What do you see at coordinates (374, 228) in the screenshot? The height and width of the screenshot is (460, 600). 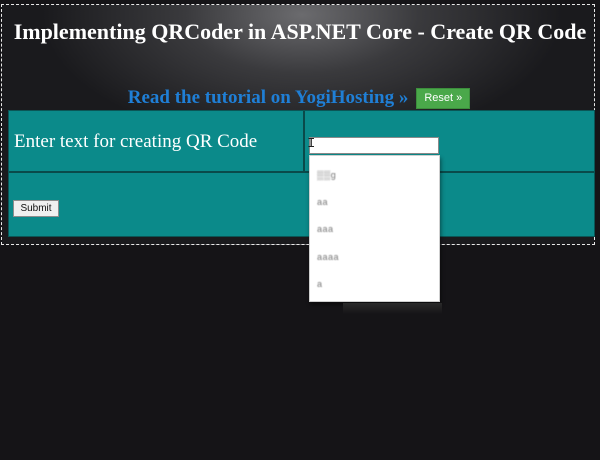 I see `autocomplete-dropdown: ▒▒g aa aaa aaaa a` at bounding box center [374, 228].